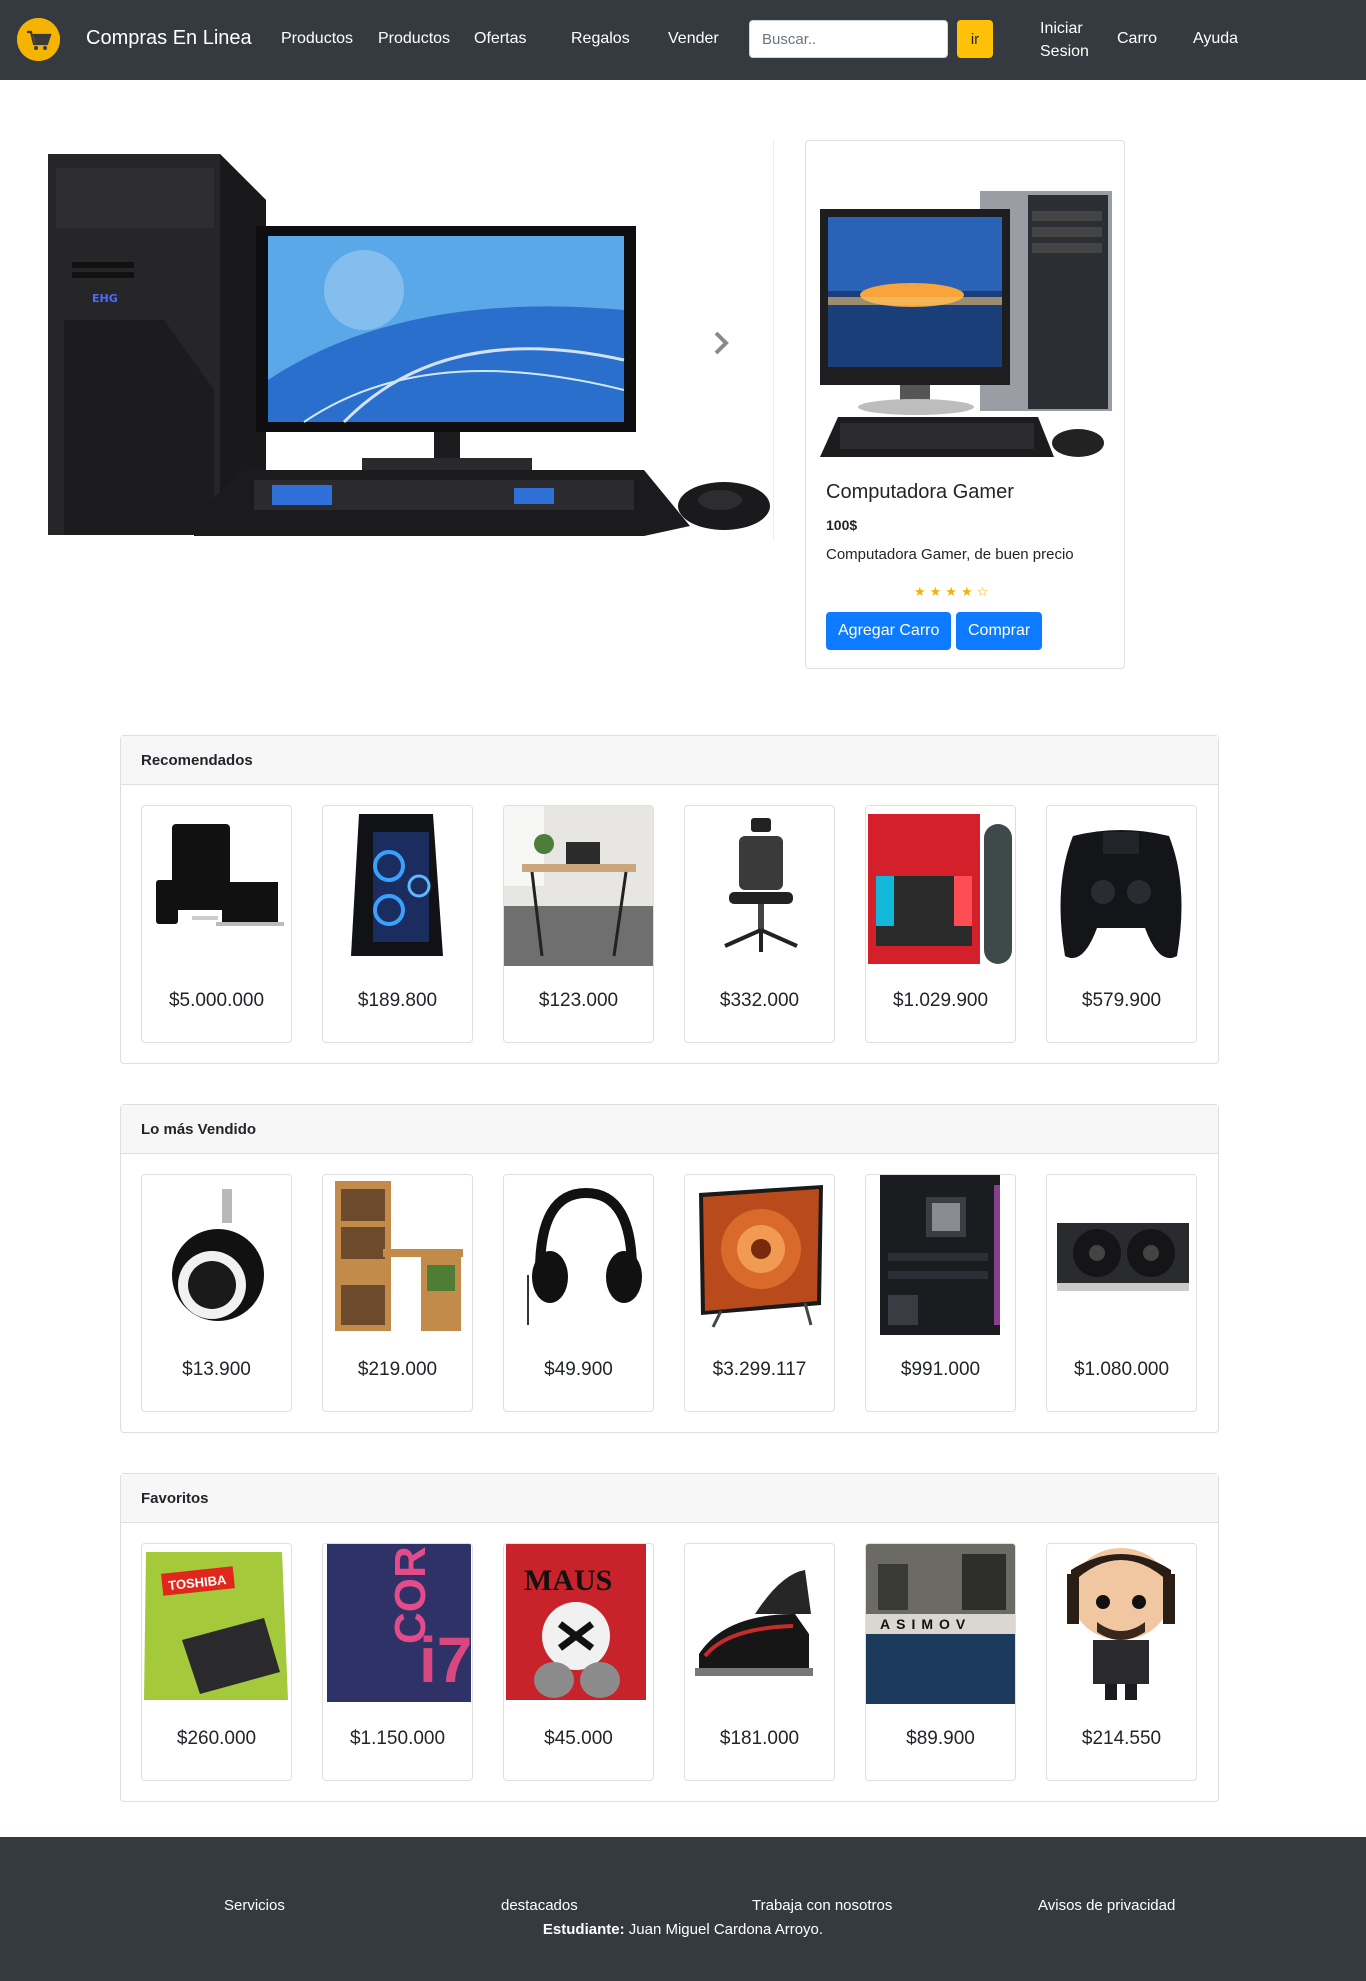 This screenshot has height=1981, width=1366. I want to click on product-price: $332.000, so click(759, 1000).